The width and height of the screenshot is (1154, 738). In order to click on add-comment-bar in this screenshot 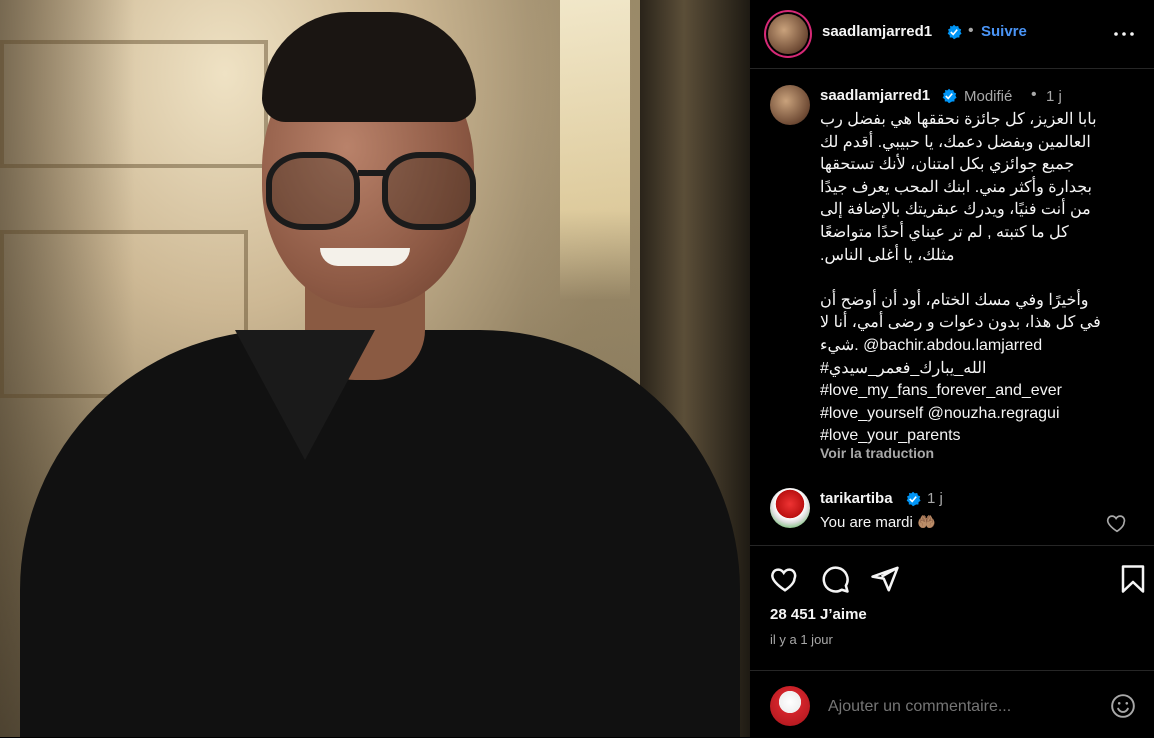, I will do `click(952, 704)`.